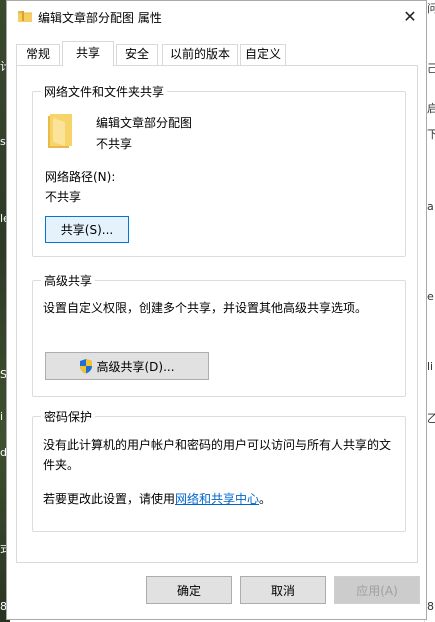 This screenshot has width=435, height=622. What do you see at coordinates (109, 499) in the screenshot?
I see `hint-prefix: 若要更改此设置，请使用` at bounding box center [109, 499].